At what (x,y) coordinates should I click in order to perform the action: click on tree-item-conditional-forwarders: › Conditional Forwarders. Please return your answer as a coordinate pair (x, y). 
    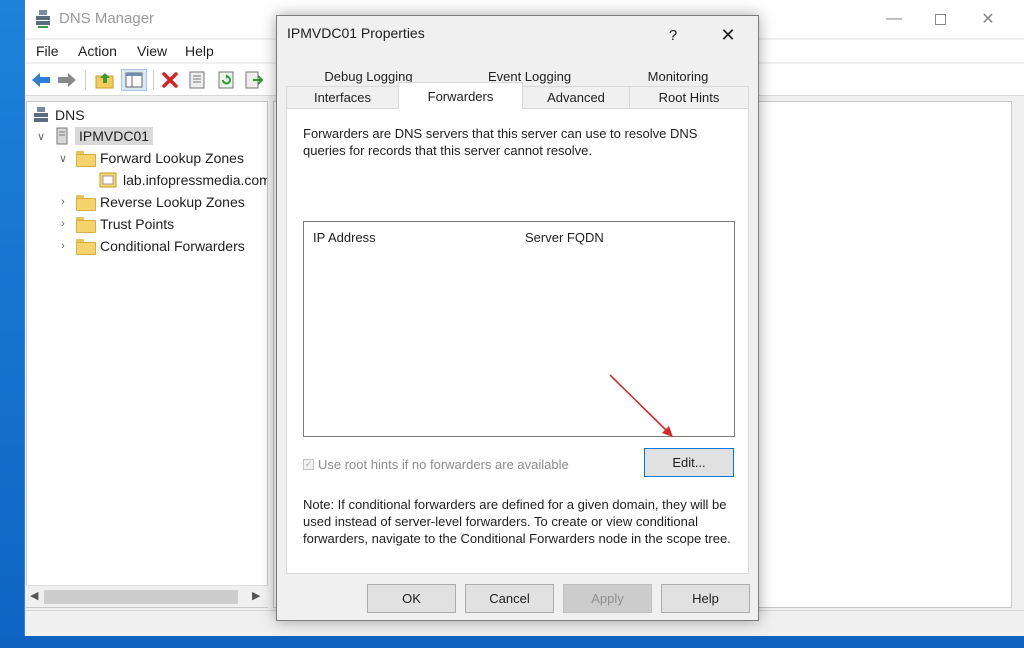
    Looking at the image, I should click on (151, 246).